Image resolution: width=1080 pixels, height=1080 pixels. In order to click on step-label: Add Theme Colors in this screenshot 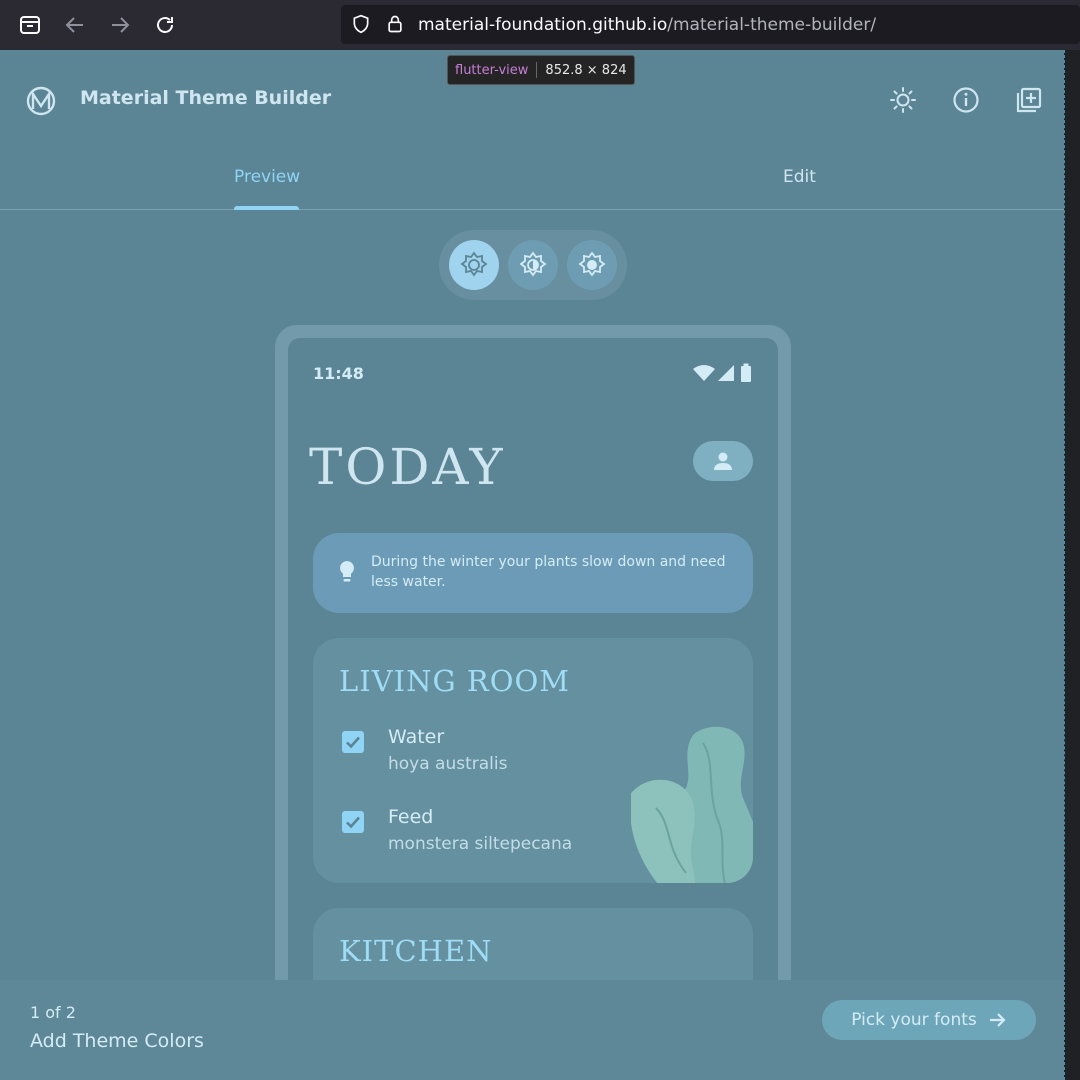, I will do `click(117, 1041)`.